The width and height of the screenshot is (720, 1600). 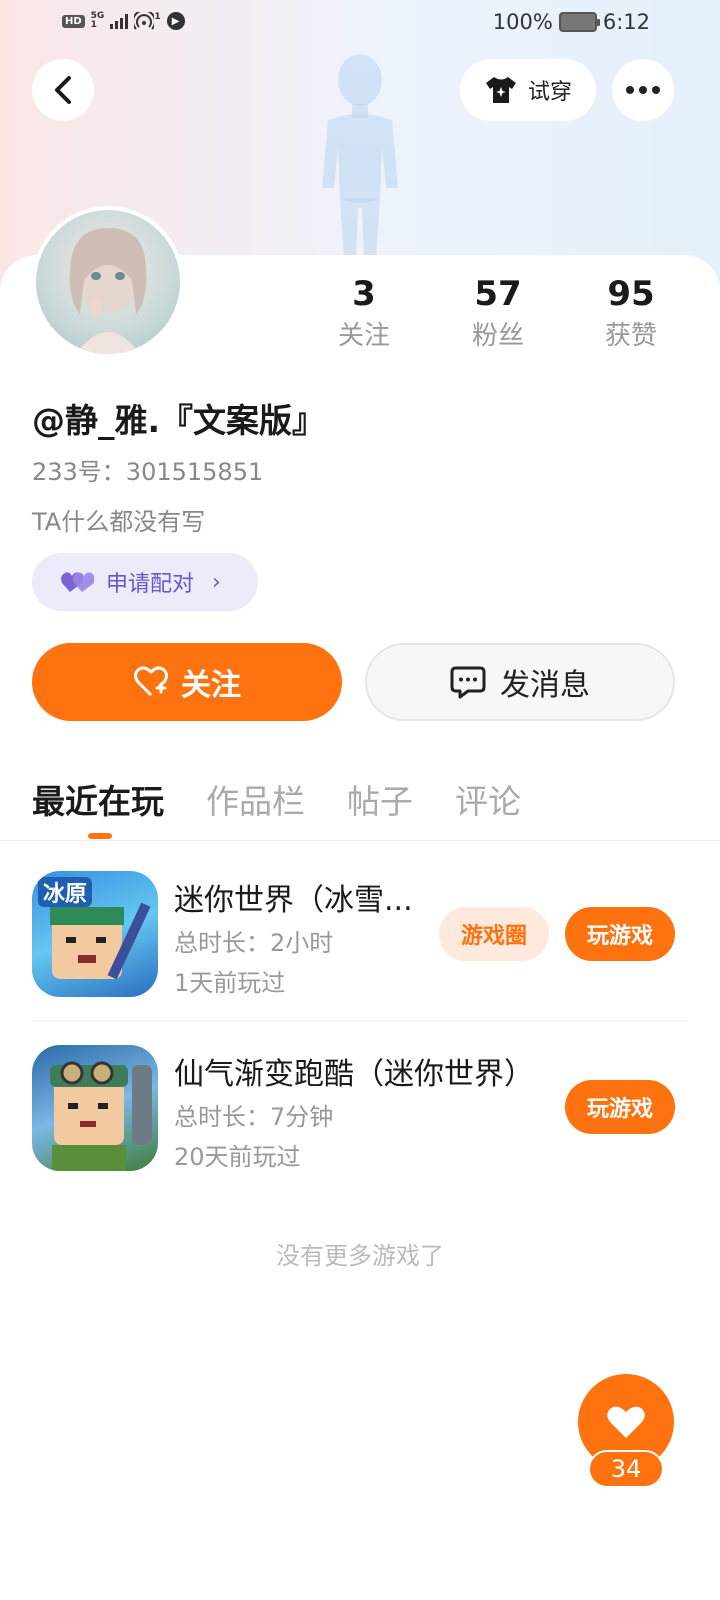 I want to click on tab-works: 作品栏, so click(x=255, y=799).